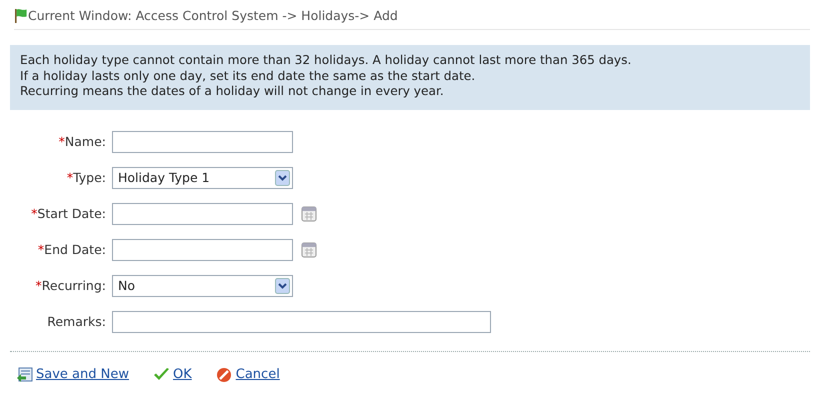 The width and height of the screenshot is (820, 403). Describe the element at coordinates (68, 213) in the screenshot. I see `field-label: *Start Date:` at that location.